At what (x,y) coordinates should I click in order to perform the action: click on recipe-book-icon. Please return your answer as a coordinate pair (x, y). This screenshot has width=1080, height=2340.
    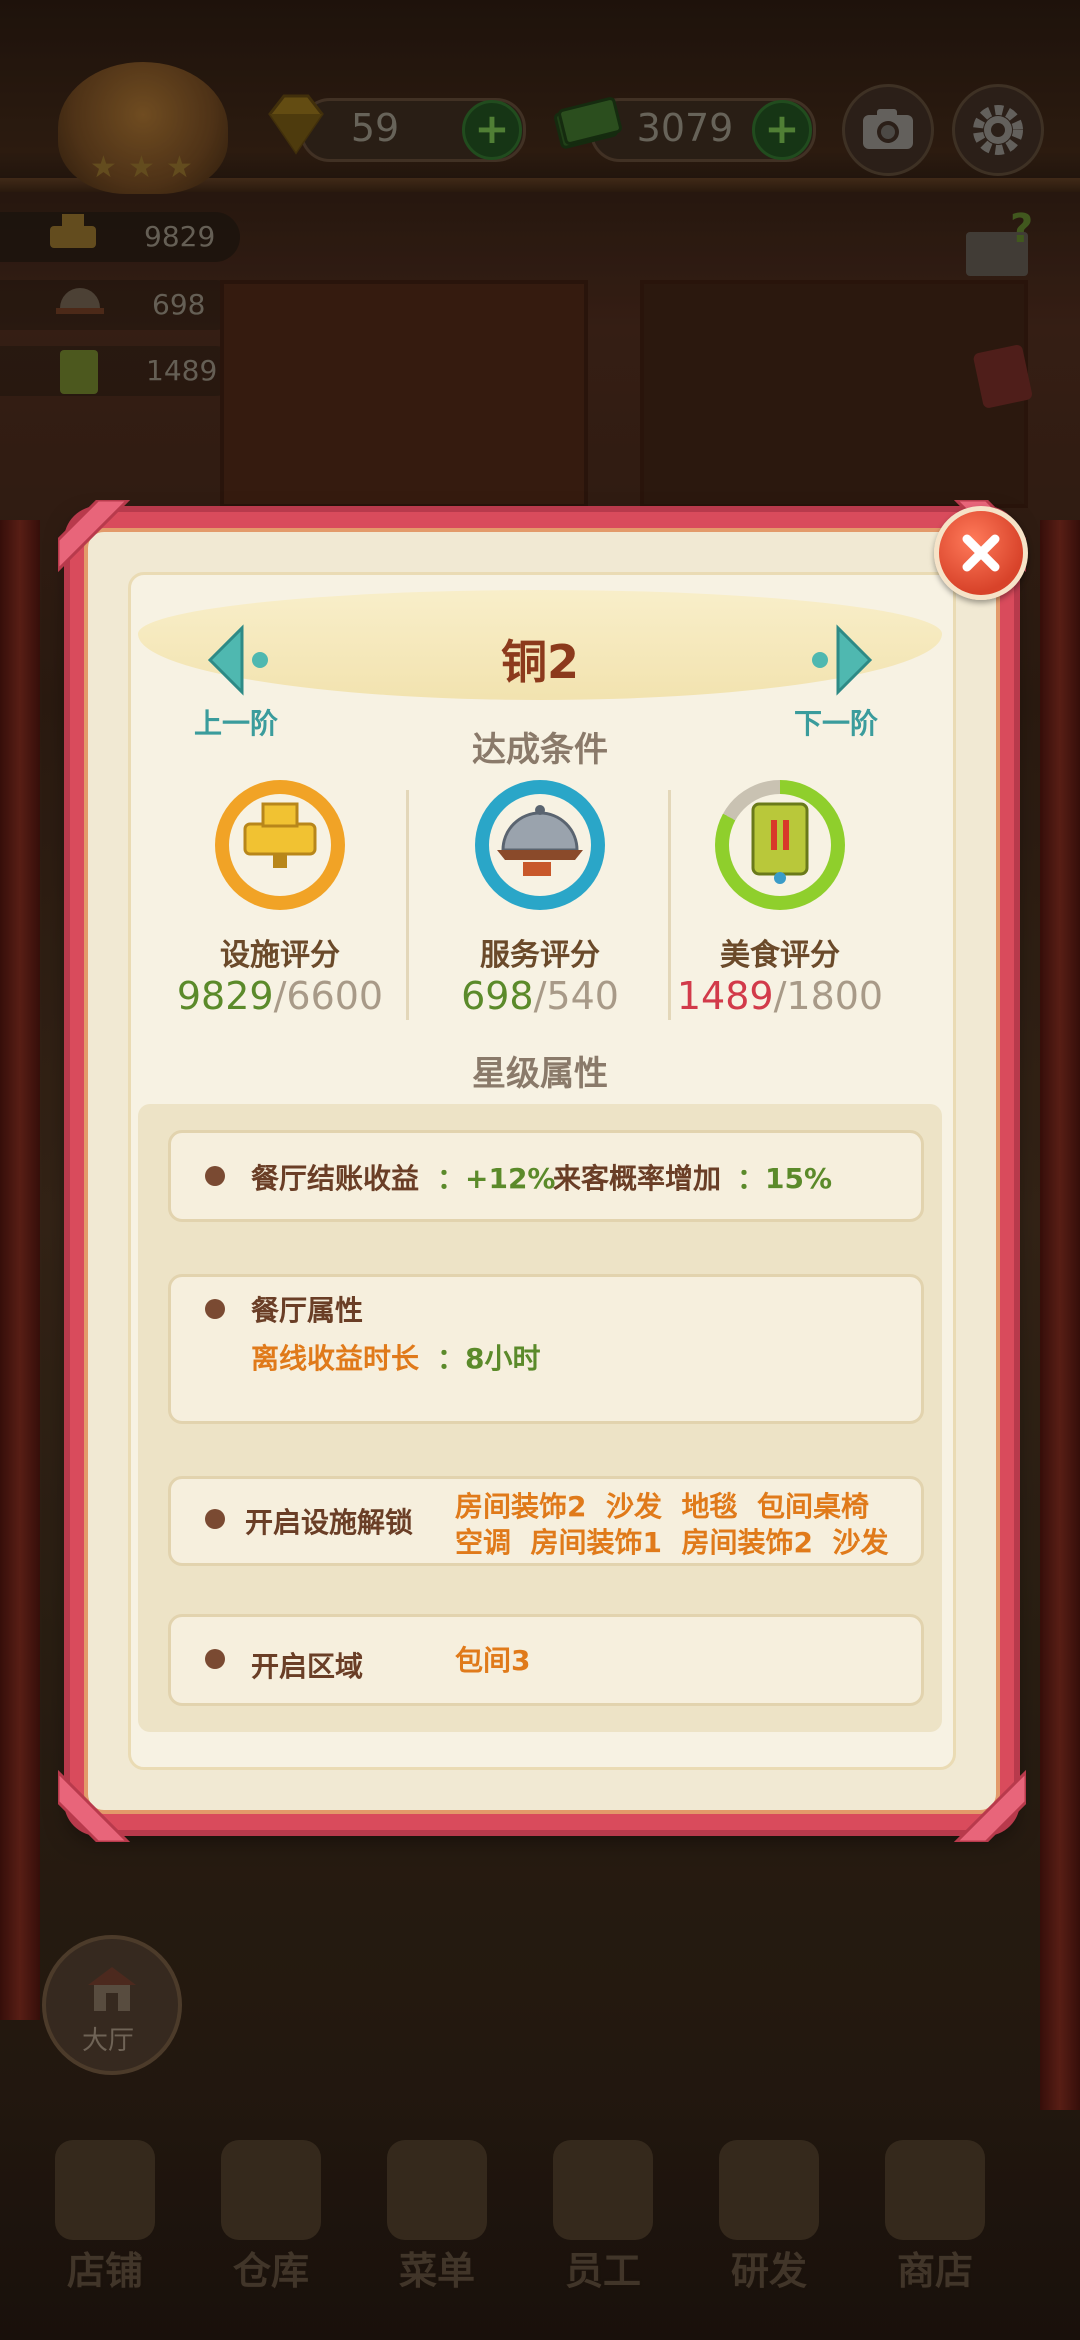
    Looking at the image, I should click on (780, 843).